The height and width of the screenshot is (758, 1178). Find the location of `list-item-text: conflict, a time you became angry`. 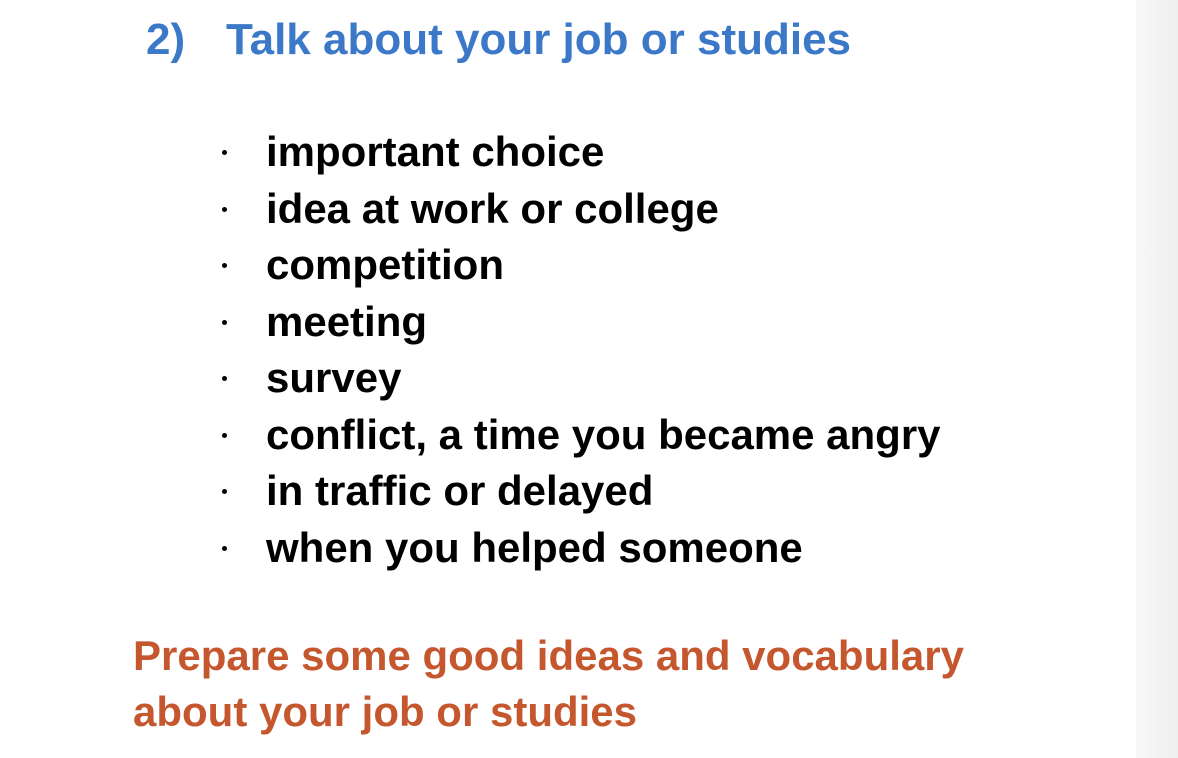

list-item-text: conflict, a time you became angry is located at coordinates (603, 434).